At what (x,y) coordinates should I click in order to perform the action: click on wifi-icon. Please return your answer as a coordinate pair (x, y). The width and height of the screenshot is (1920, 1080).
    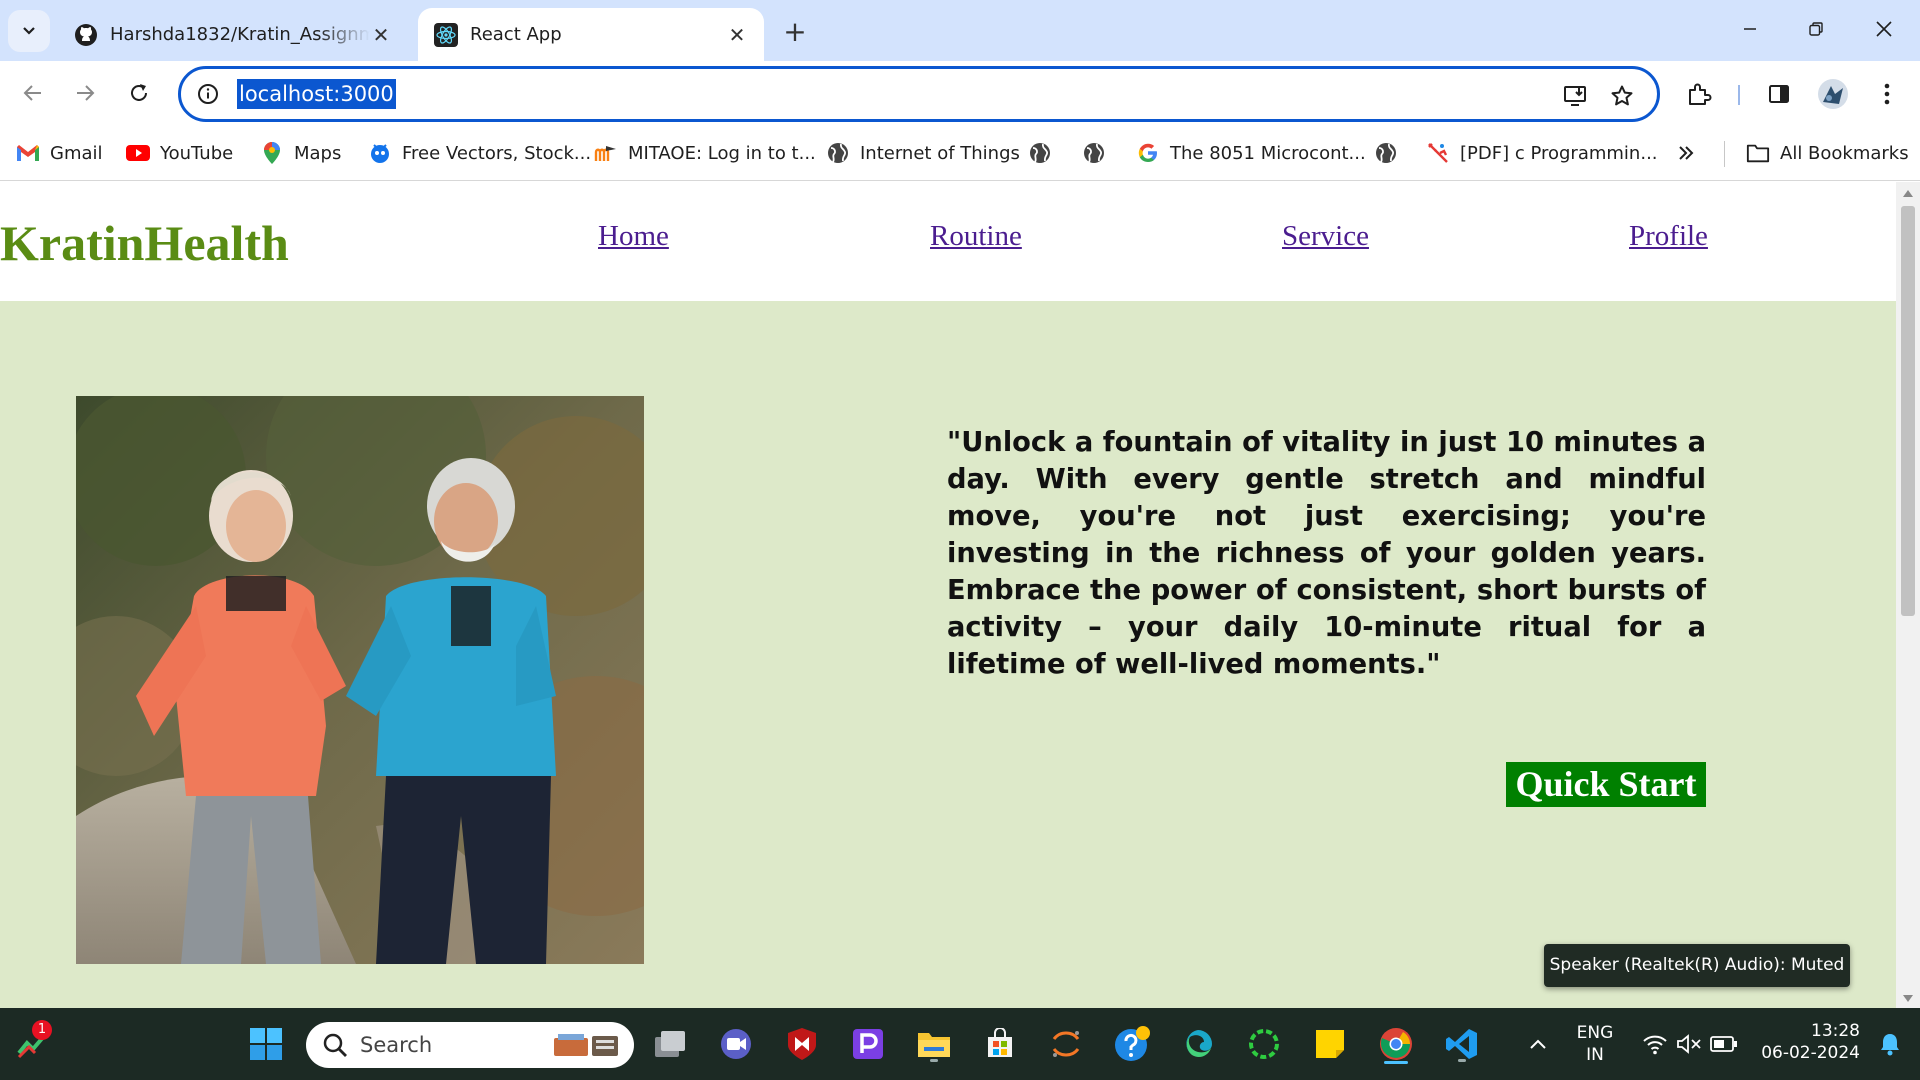
    Looking at the image, I should click on (1655, 1045).